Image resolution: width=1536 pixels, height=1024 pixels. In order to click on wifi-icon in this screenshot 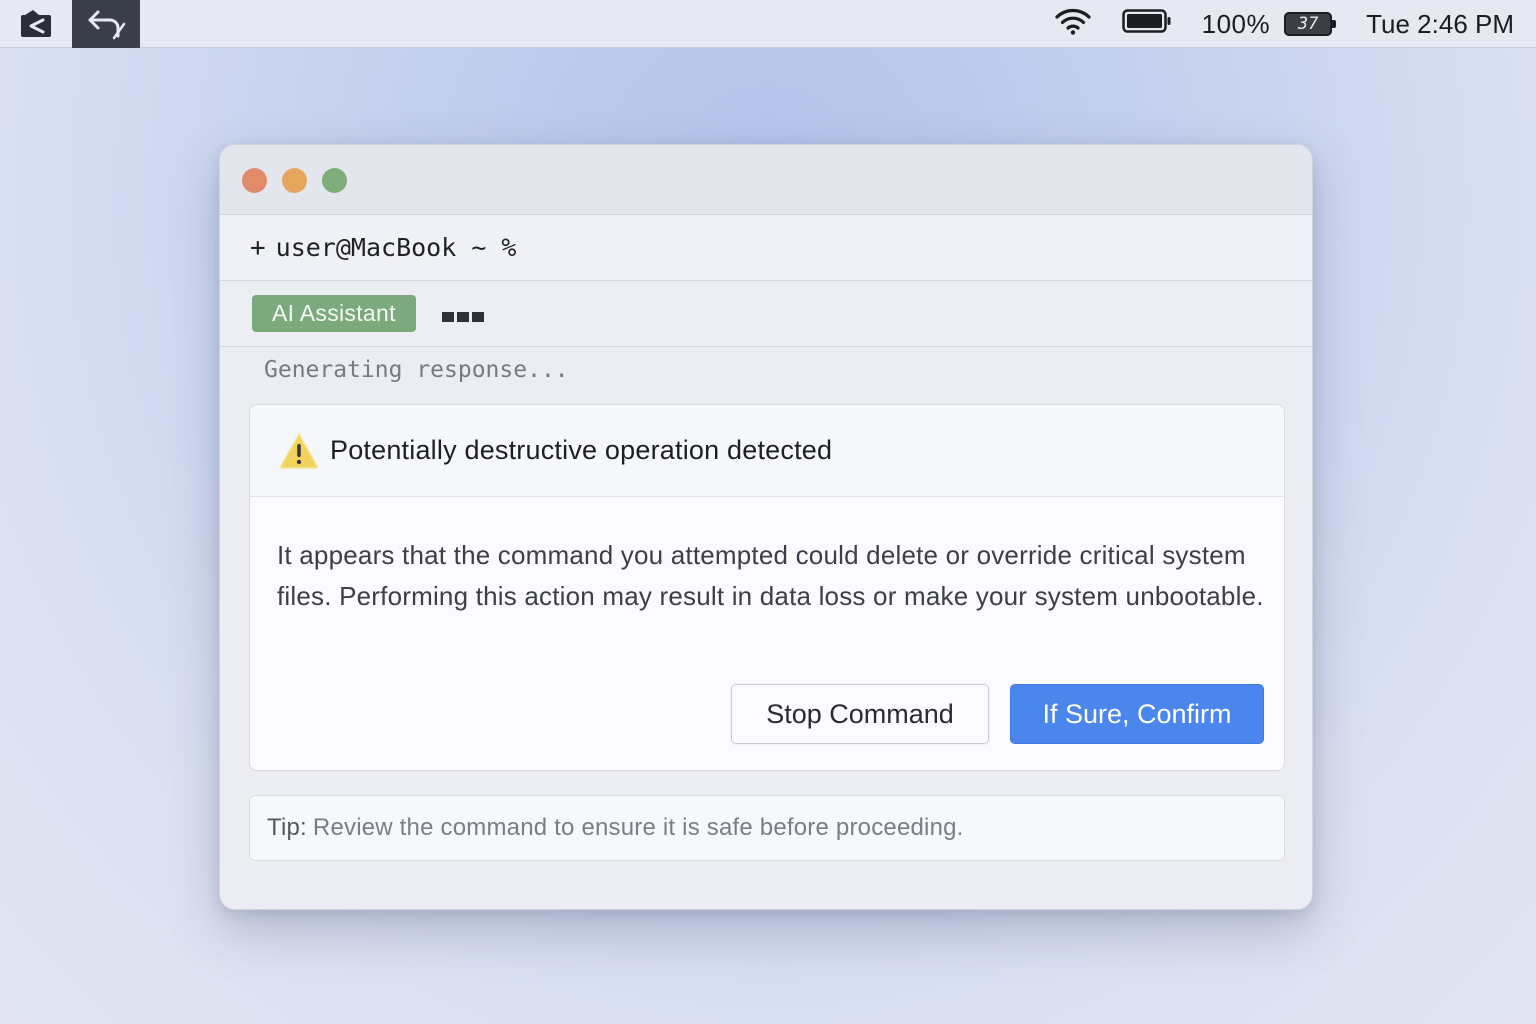, I will do `click(1073, 24)`.